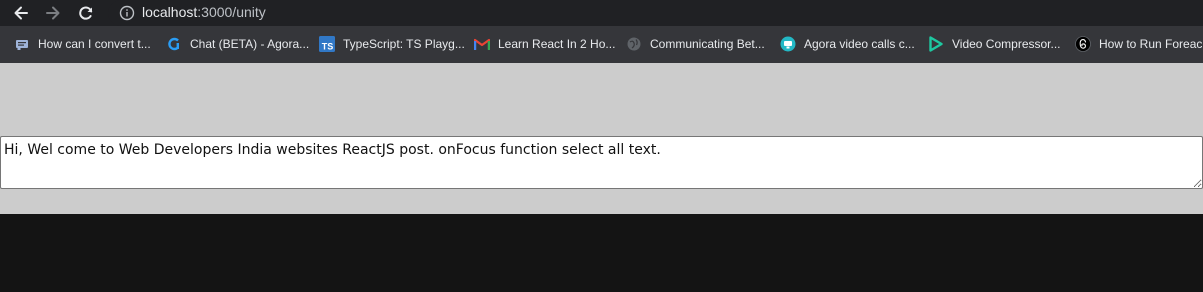 This screenshot has width=1203, height=292. I want to click on agora-video-icon, so click(788, 44).